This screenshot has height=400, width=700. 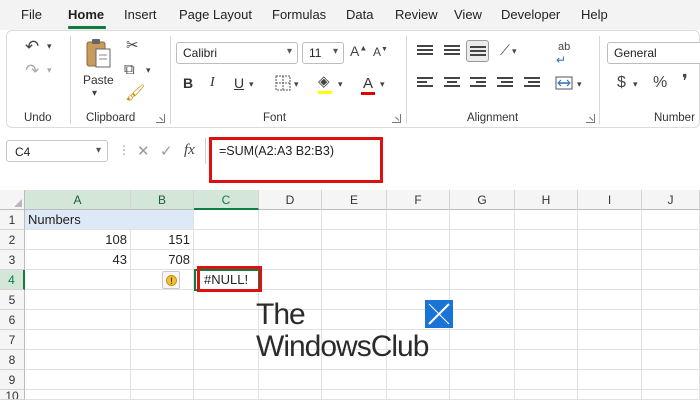 What do you see at coordinates (12, 200) in the screenshot?
I see `select-all-corner` at bounding box center [12, 200].